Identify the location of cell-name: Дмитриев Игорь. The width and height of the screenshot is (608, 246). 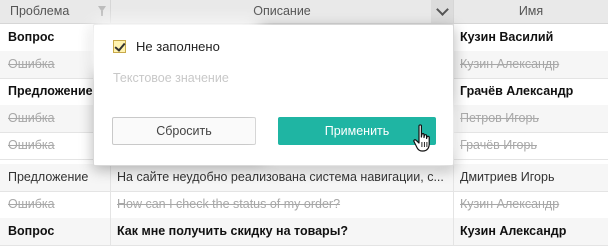
(507, 177).